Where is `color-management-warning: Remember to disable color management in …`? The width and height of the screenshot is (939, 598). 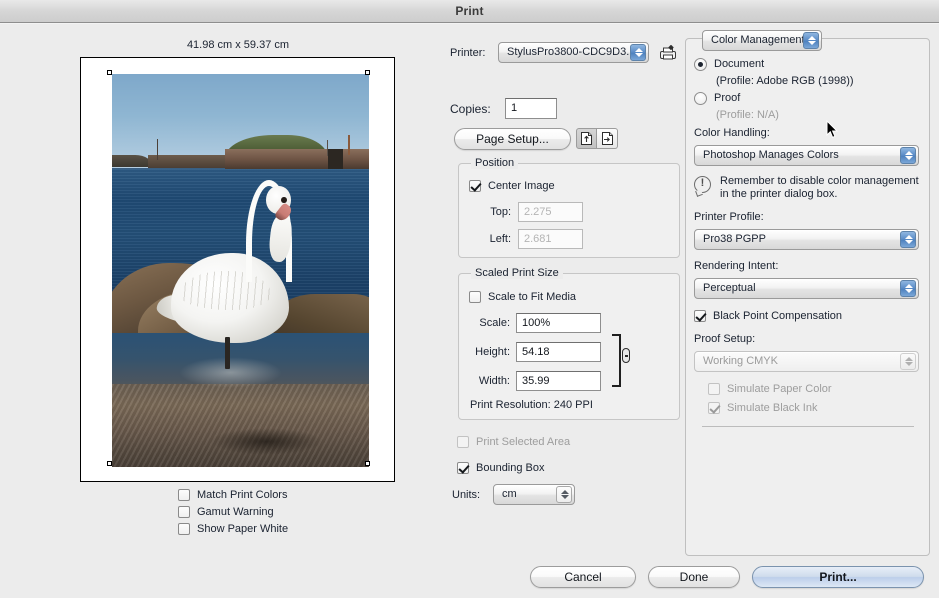 color-management-warning: Remember to disable color management in … is located at coordinates (808, 188).